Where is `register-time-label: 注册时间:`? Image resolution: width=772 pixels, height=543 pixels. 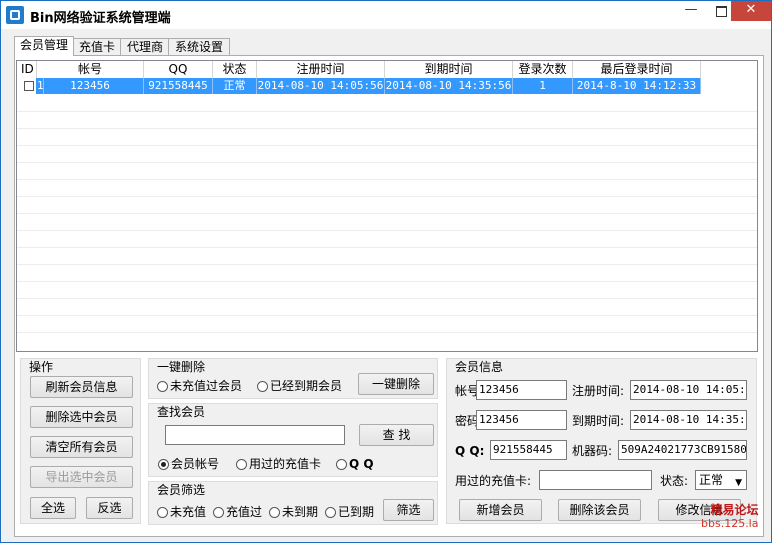 register-time-label: 注册时间: is located at coordinates (598, 391).